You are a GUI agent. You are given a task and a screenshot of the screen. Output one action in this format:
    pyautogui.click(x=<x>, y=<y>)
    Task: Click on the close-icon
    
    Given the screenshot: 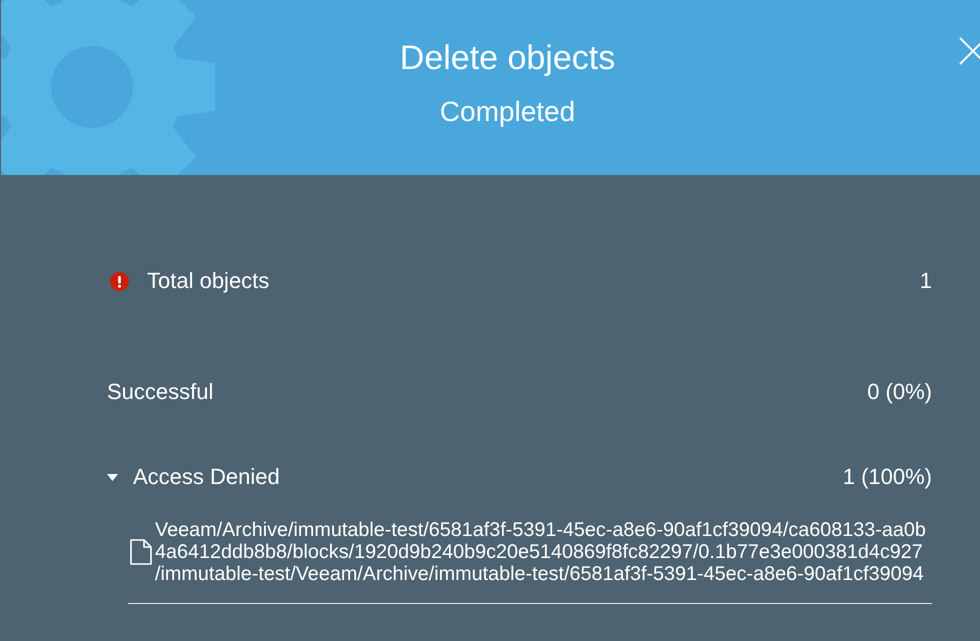 What is the action you would take?
    pyautogui.click(x=969, y=51)
    